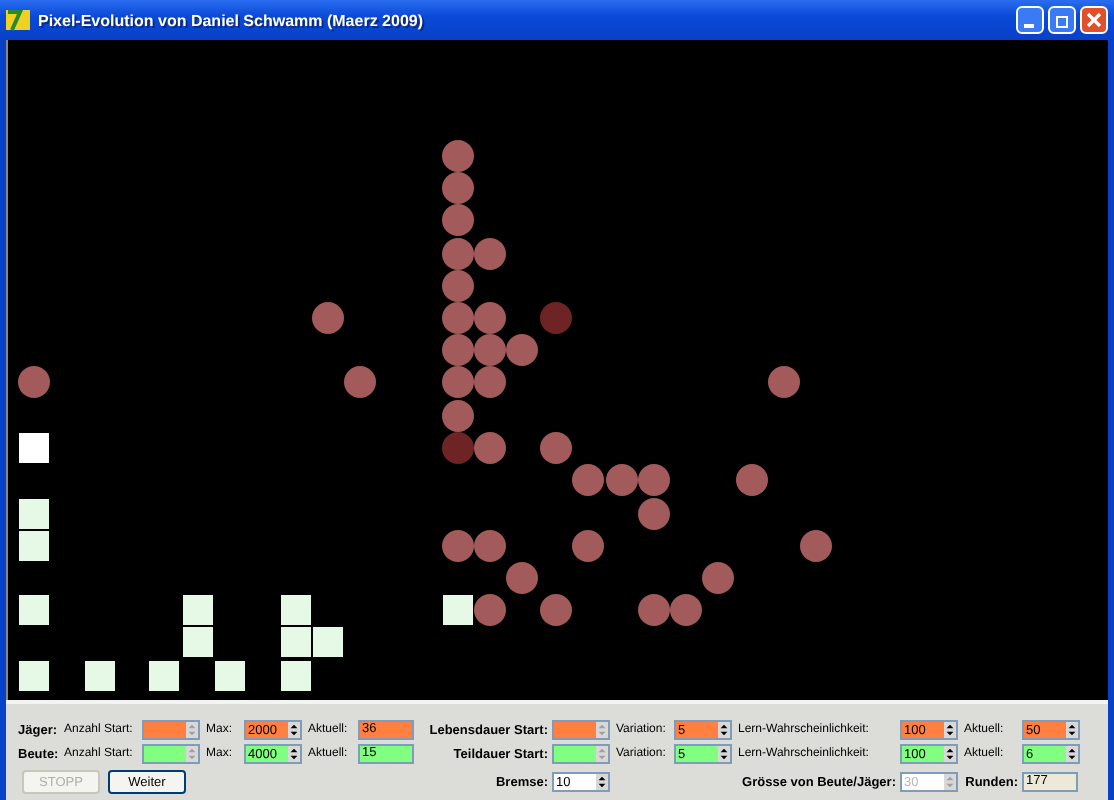 This screenshot has width=1114, height=800. Describe the element at coordinates (18, 20) in the screenshot. I see `app-icon` at that location.